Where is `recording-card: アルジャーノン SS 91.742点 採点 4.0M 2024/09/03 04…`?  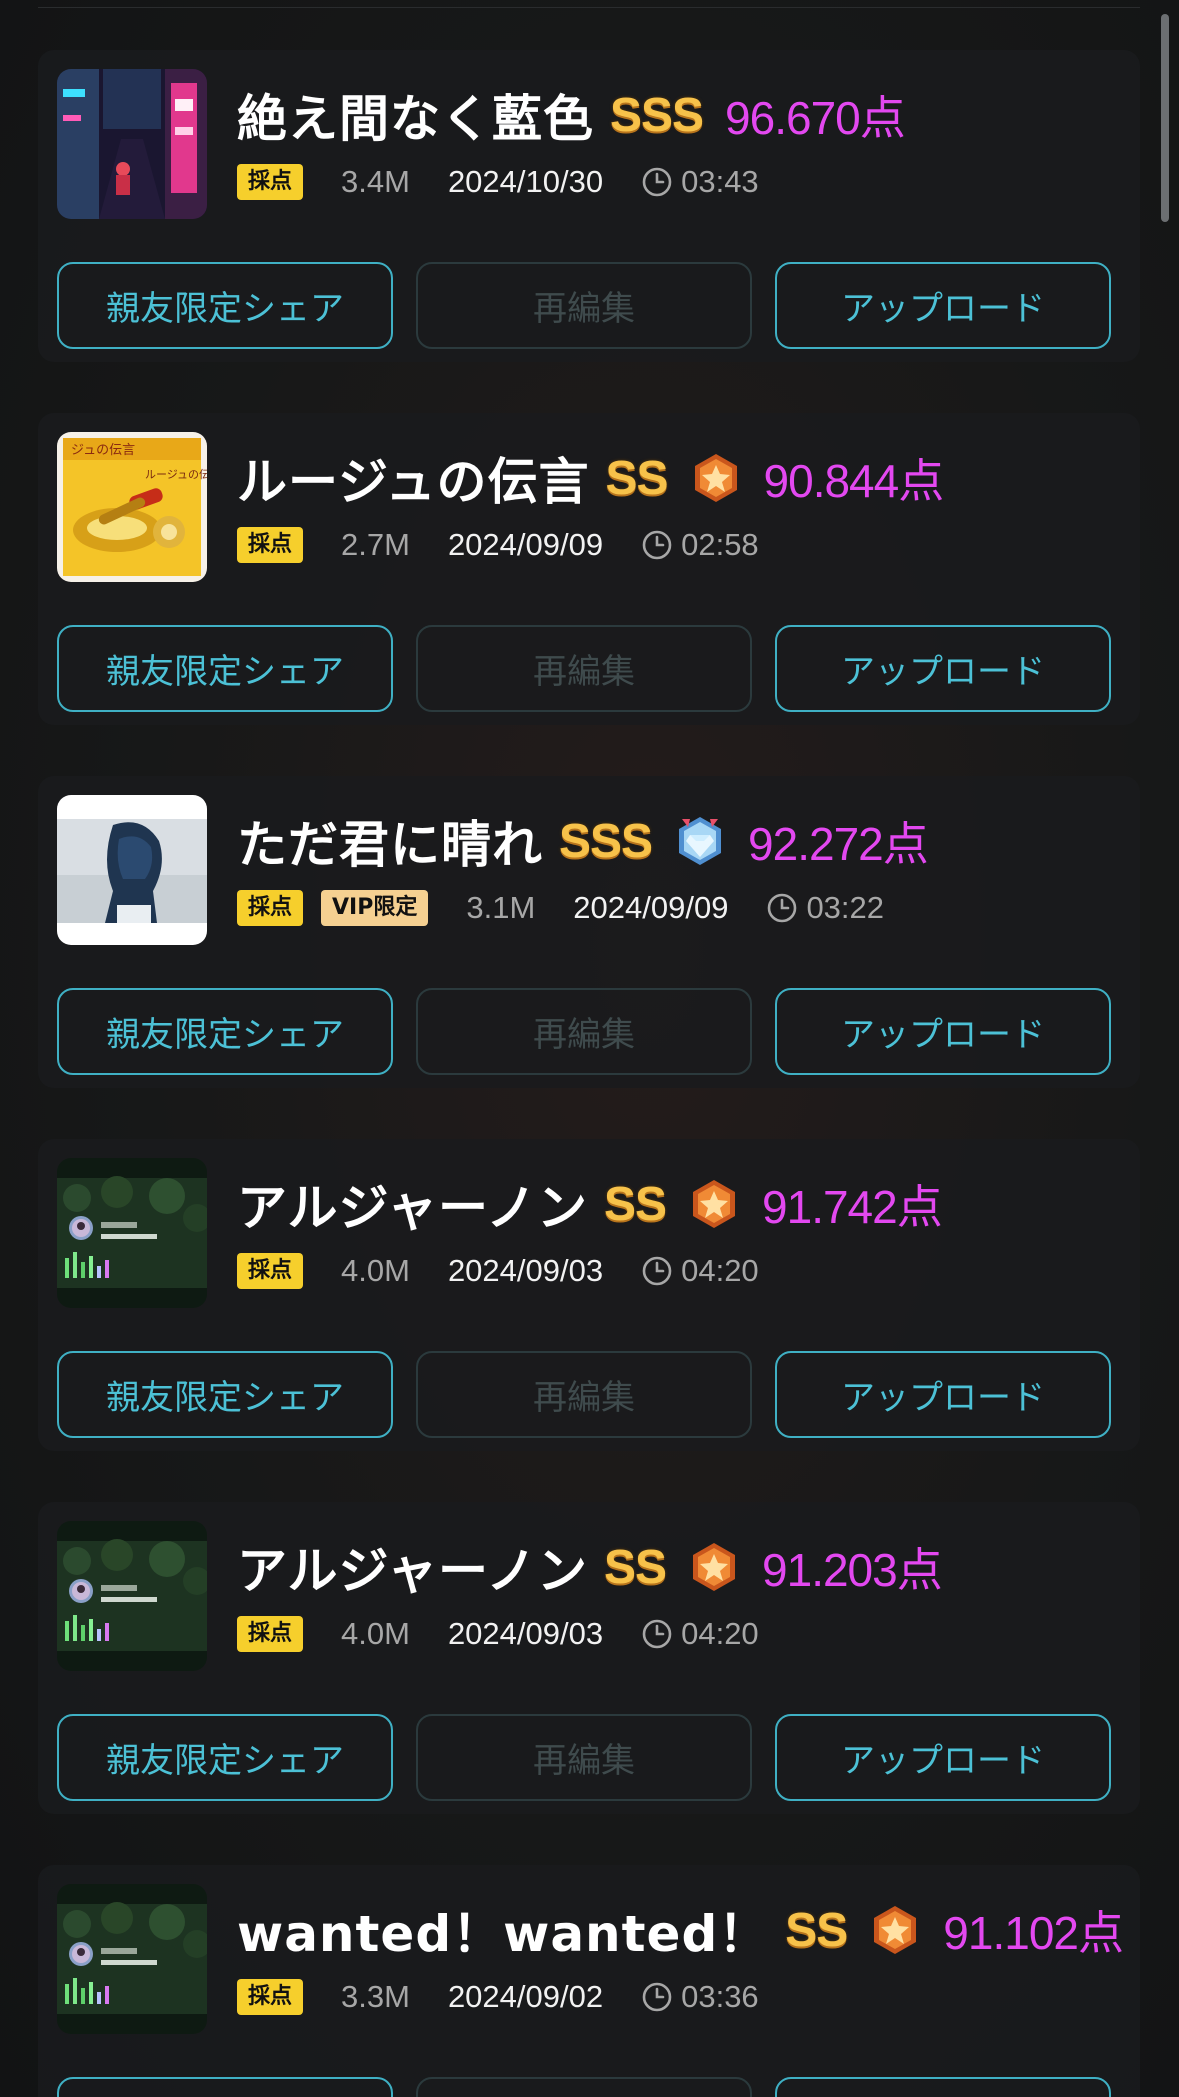 recording-card: アルジャーノン SS 91.742点 採点 4.0M 2024/09/03 04… is located at coordinates (589, 1295).